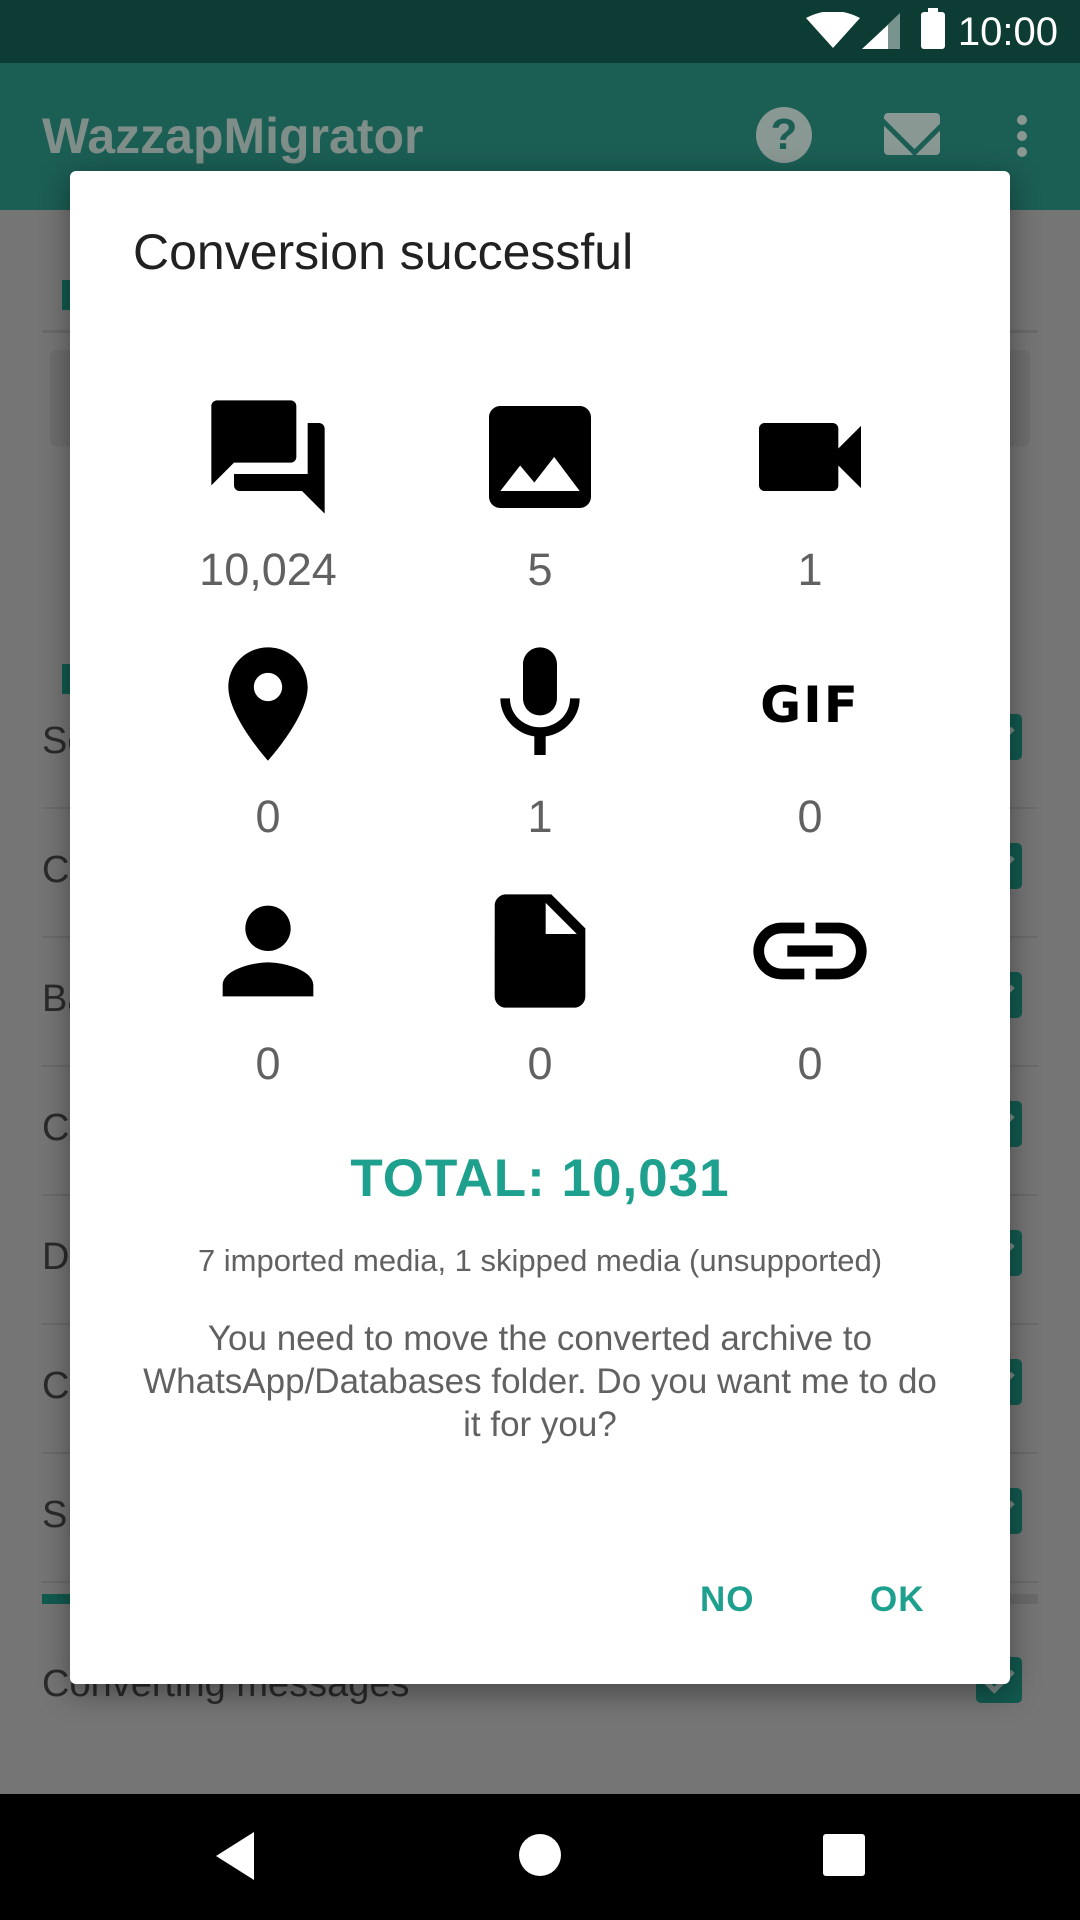  Describe the element at coordinates (383, 252) in the screenshot. I see `dialog-title: Conversion successful` at that location.